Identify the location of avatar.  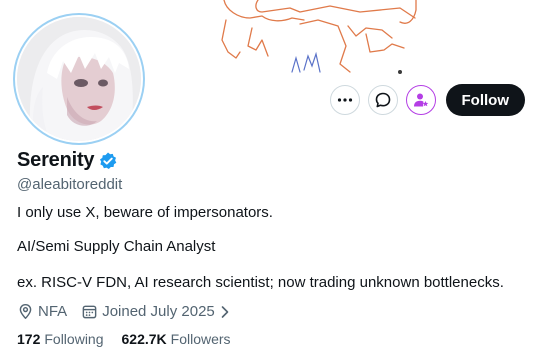
(79, 79).